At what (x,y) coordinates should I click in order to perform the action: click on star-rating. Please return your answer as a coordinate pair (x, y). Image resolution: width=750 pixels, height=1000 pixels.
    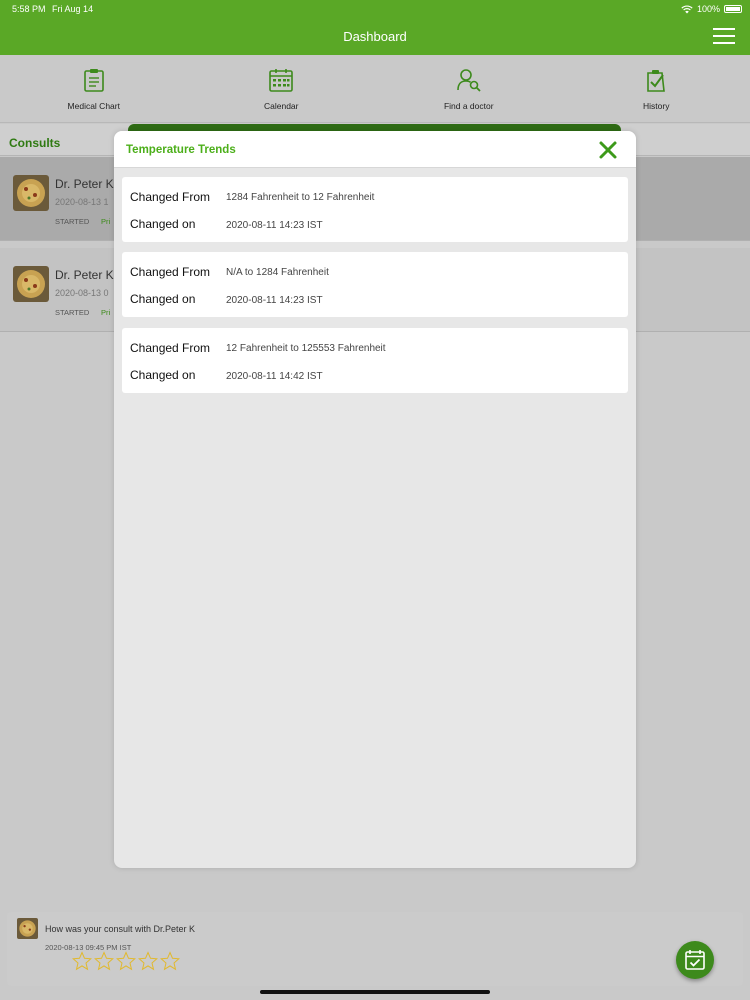
    Looking at the image, I should click on (126, 961).